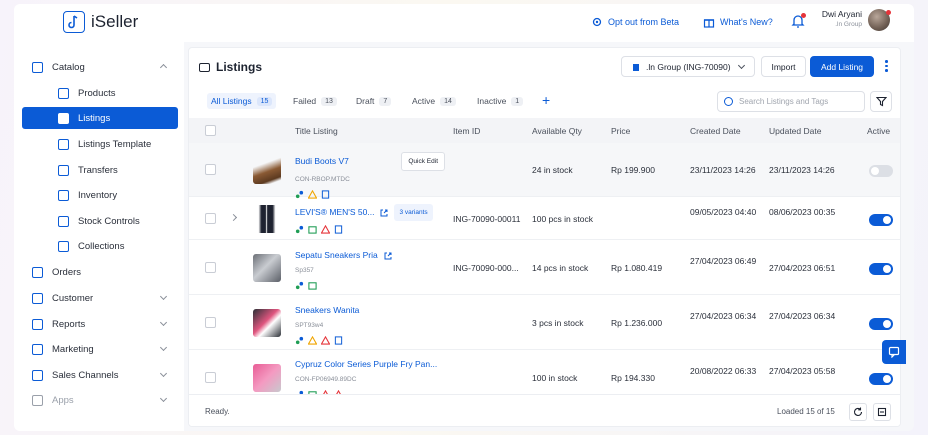 Image resolution: width=928 pixels, height=435 pixels. Describe the element at coordinates (316, 131) in the screenshot. I see `col-title-listing: Title Listing` at that location.